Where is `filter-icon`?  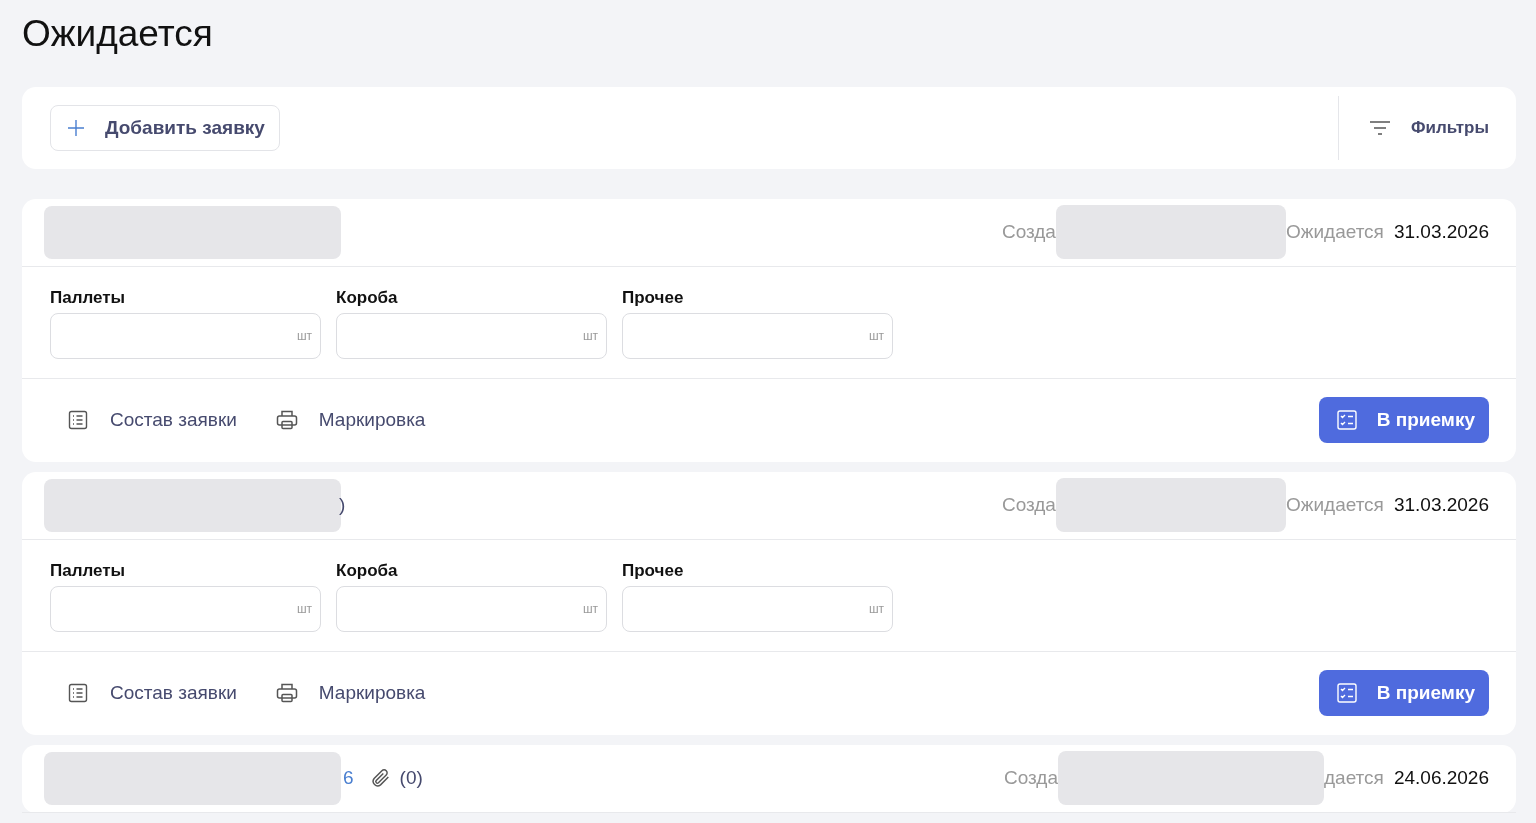
filter-icon is located at coordinates (1380, 127).